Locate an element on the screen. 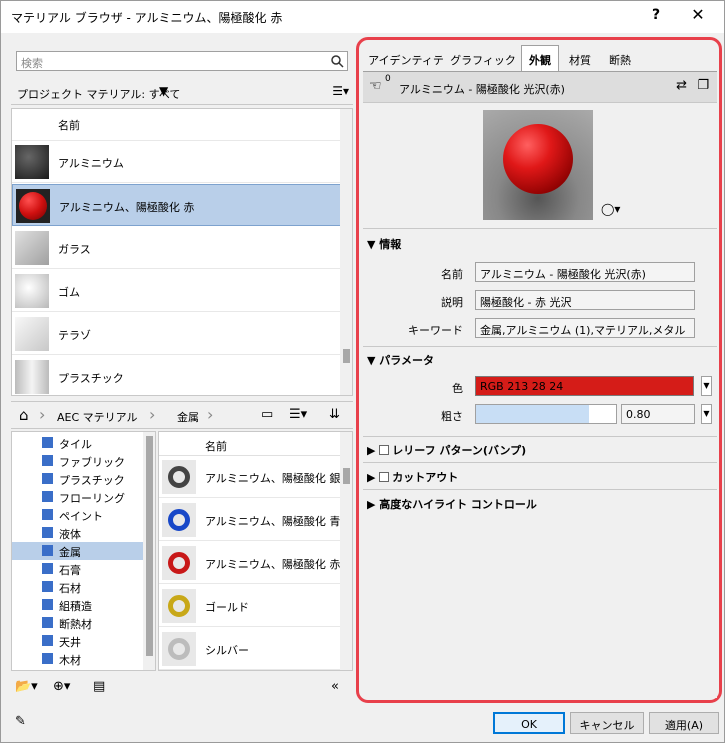 The height and width of the screenshot is (743, 725). section-cutout-header: ▶ カットアウト is located at coordinates (412, 477).